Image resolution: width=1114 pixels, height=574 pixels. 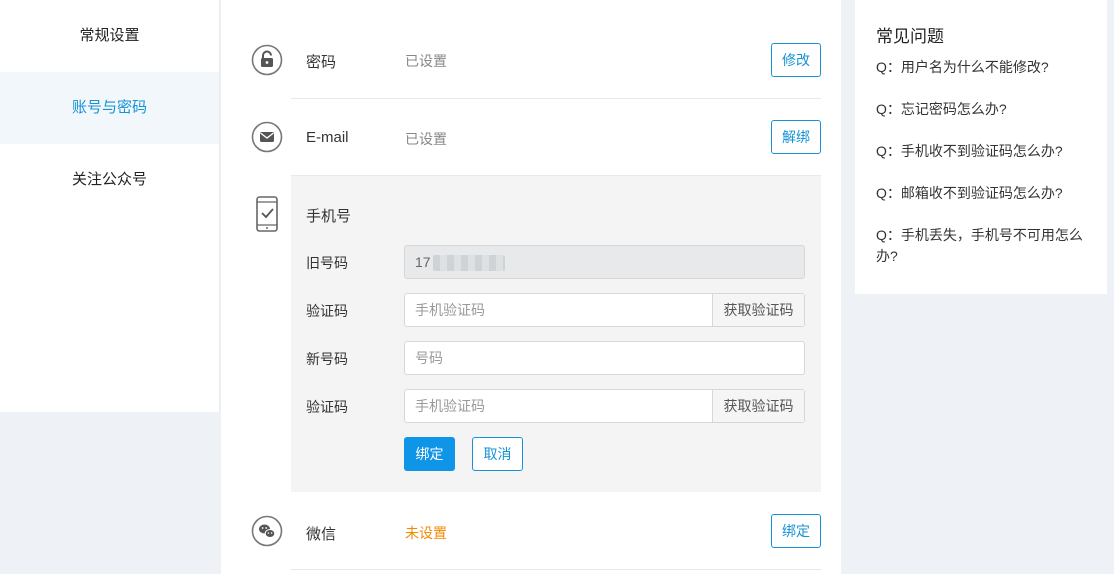 What do you see at coordinates (321, 534) in the screenshot?
I see `wechat-title: 微信` at bounding box center [321, 534].